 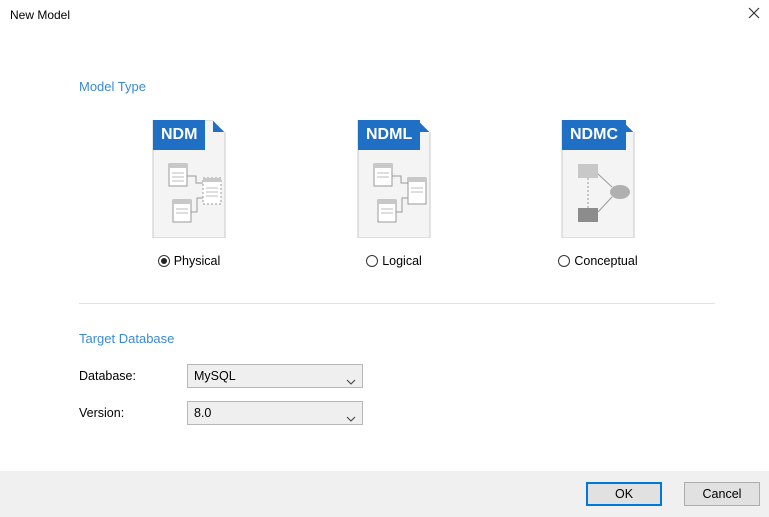 What do you see at coordinates (275, 376) in the screenshot?
I see `database-select: MySQL` at bounding box center [275, 376].